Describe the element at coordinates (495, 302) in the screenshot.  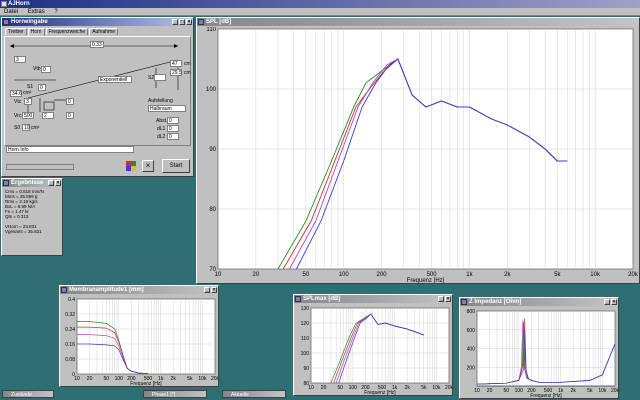
I see `impedance-window-title: Z Impedanz [Ohm]` at that location.